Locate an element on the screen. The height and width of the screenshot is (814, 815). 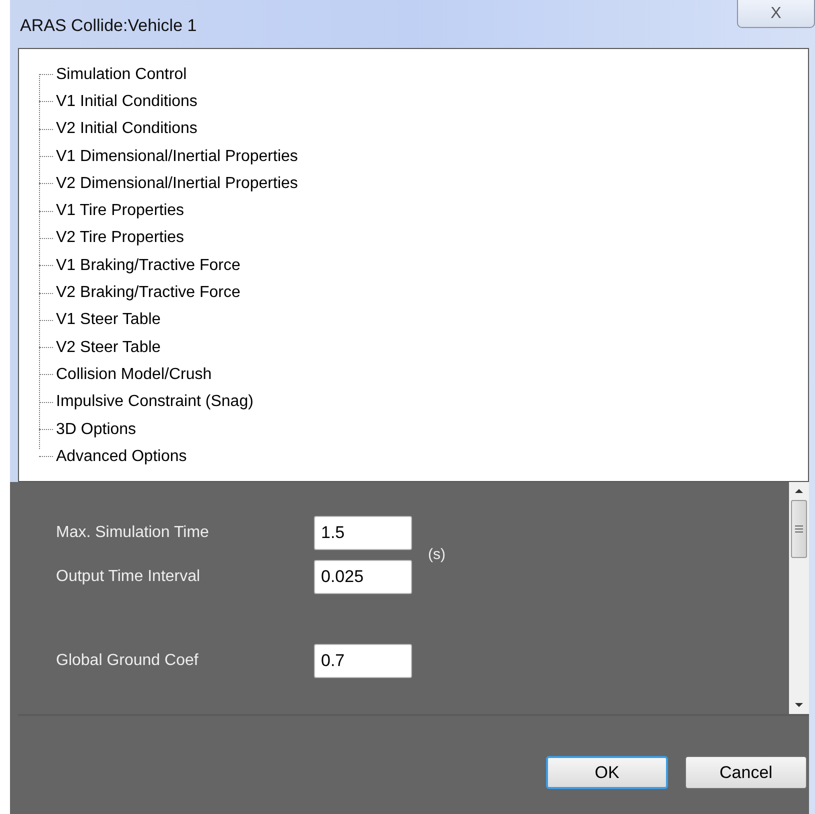
tree-item: 3D Options is located at coordinates (96, 430).